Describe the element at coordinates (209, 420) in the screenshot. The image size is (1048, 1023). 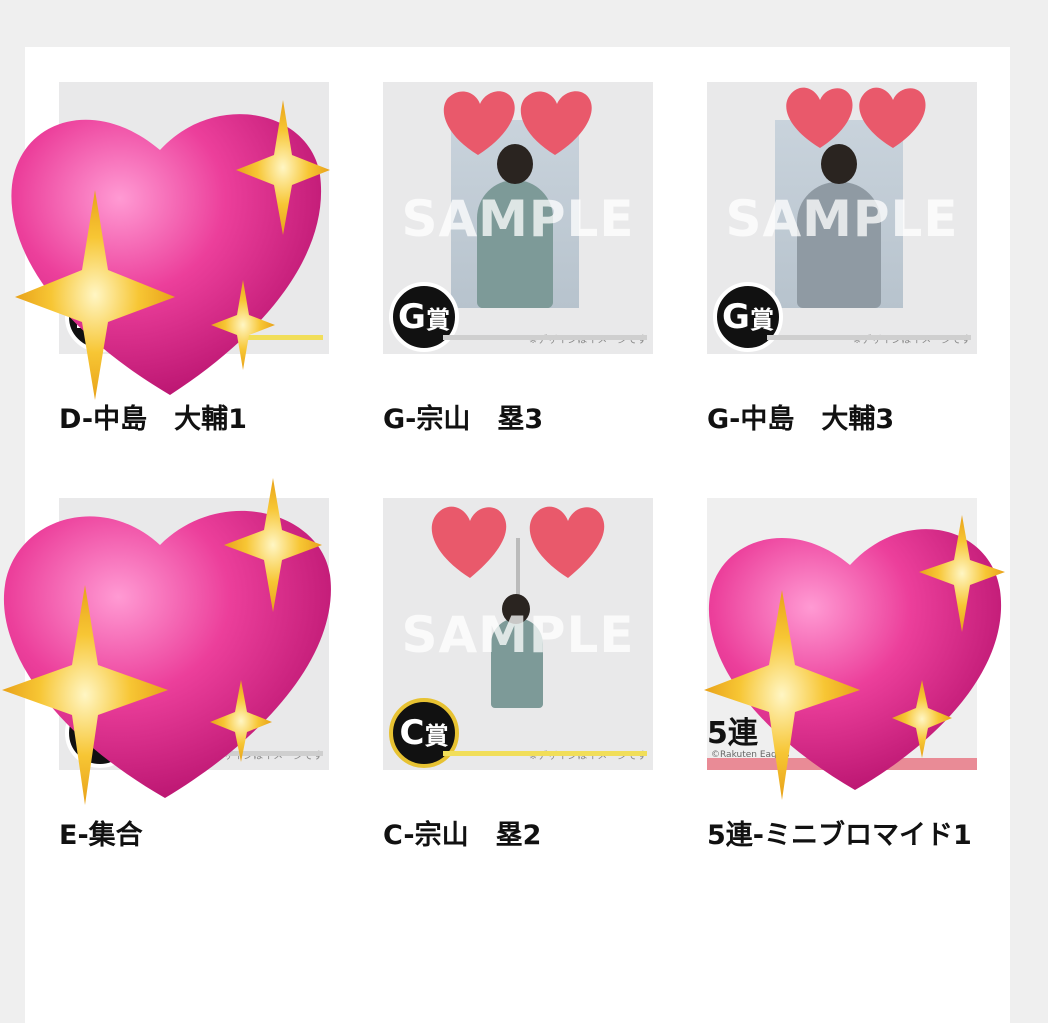
I see `product-caption: D-中島 大輔1` at that location.